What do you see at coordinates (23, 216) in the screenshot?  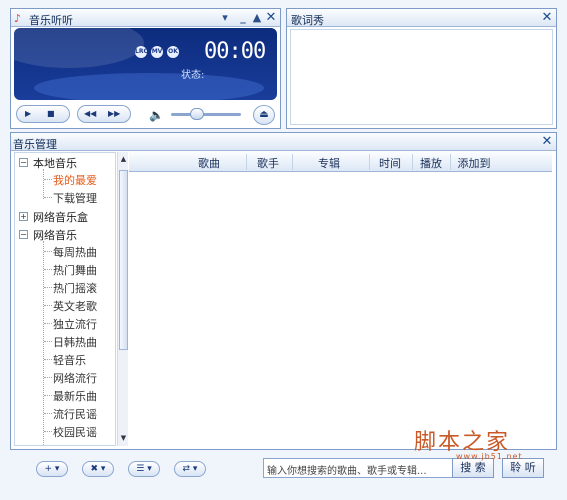 I see `expand-icon: +` at bounding box center [23, 216].